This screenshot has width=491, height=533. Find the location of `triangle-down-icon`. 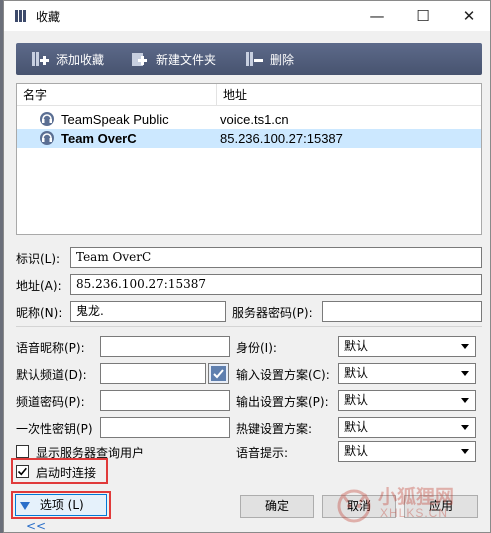

triangle-down-icon is located at coordinates (25, 505).